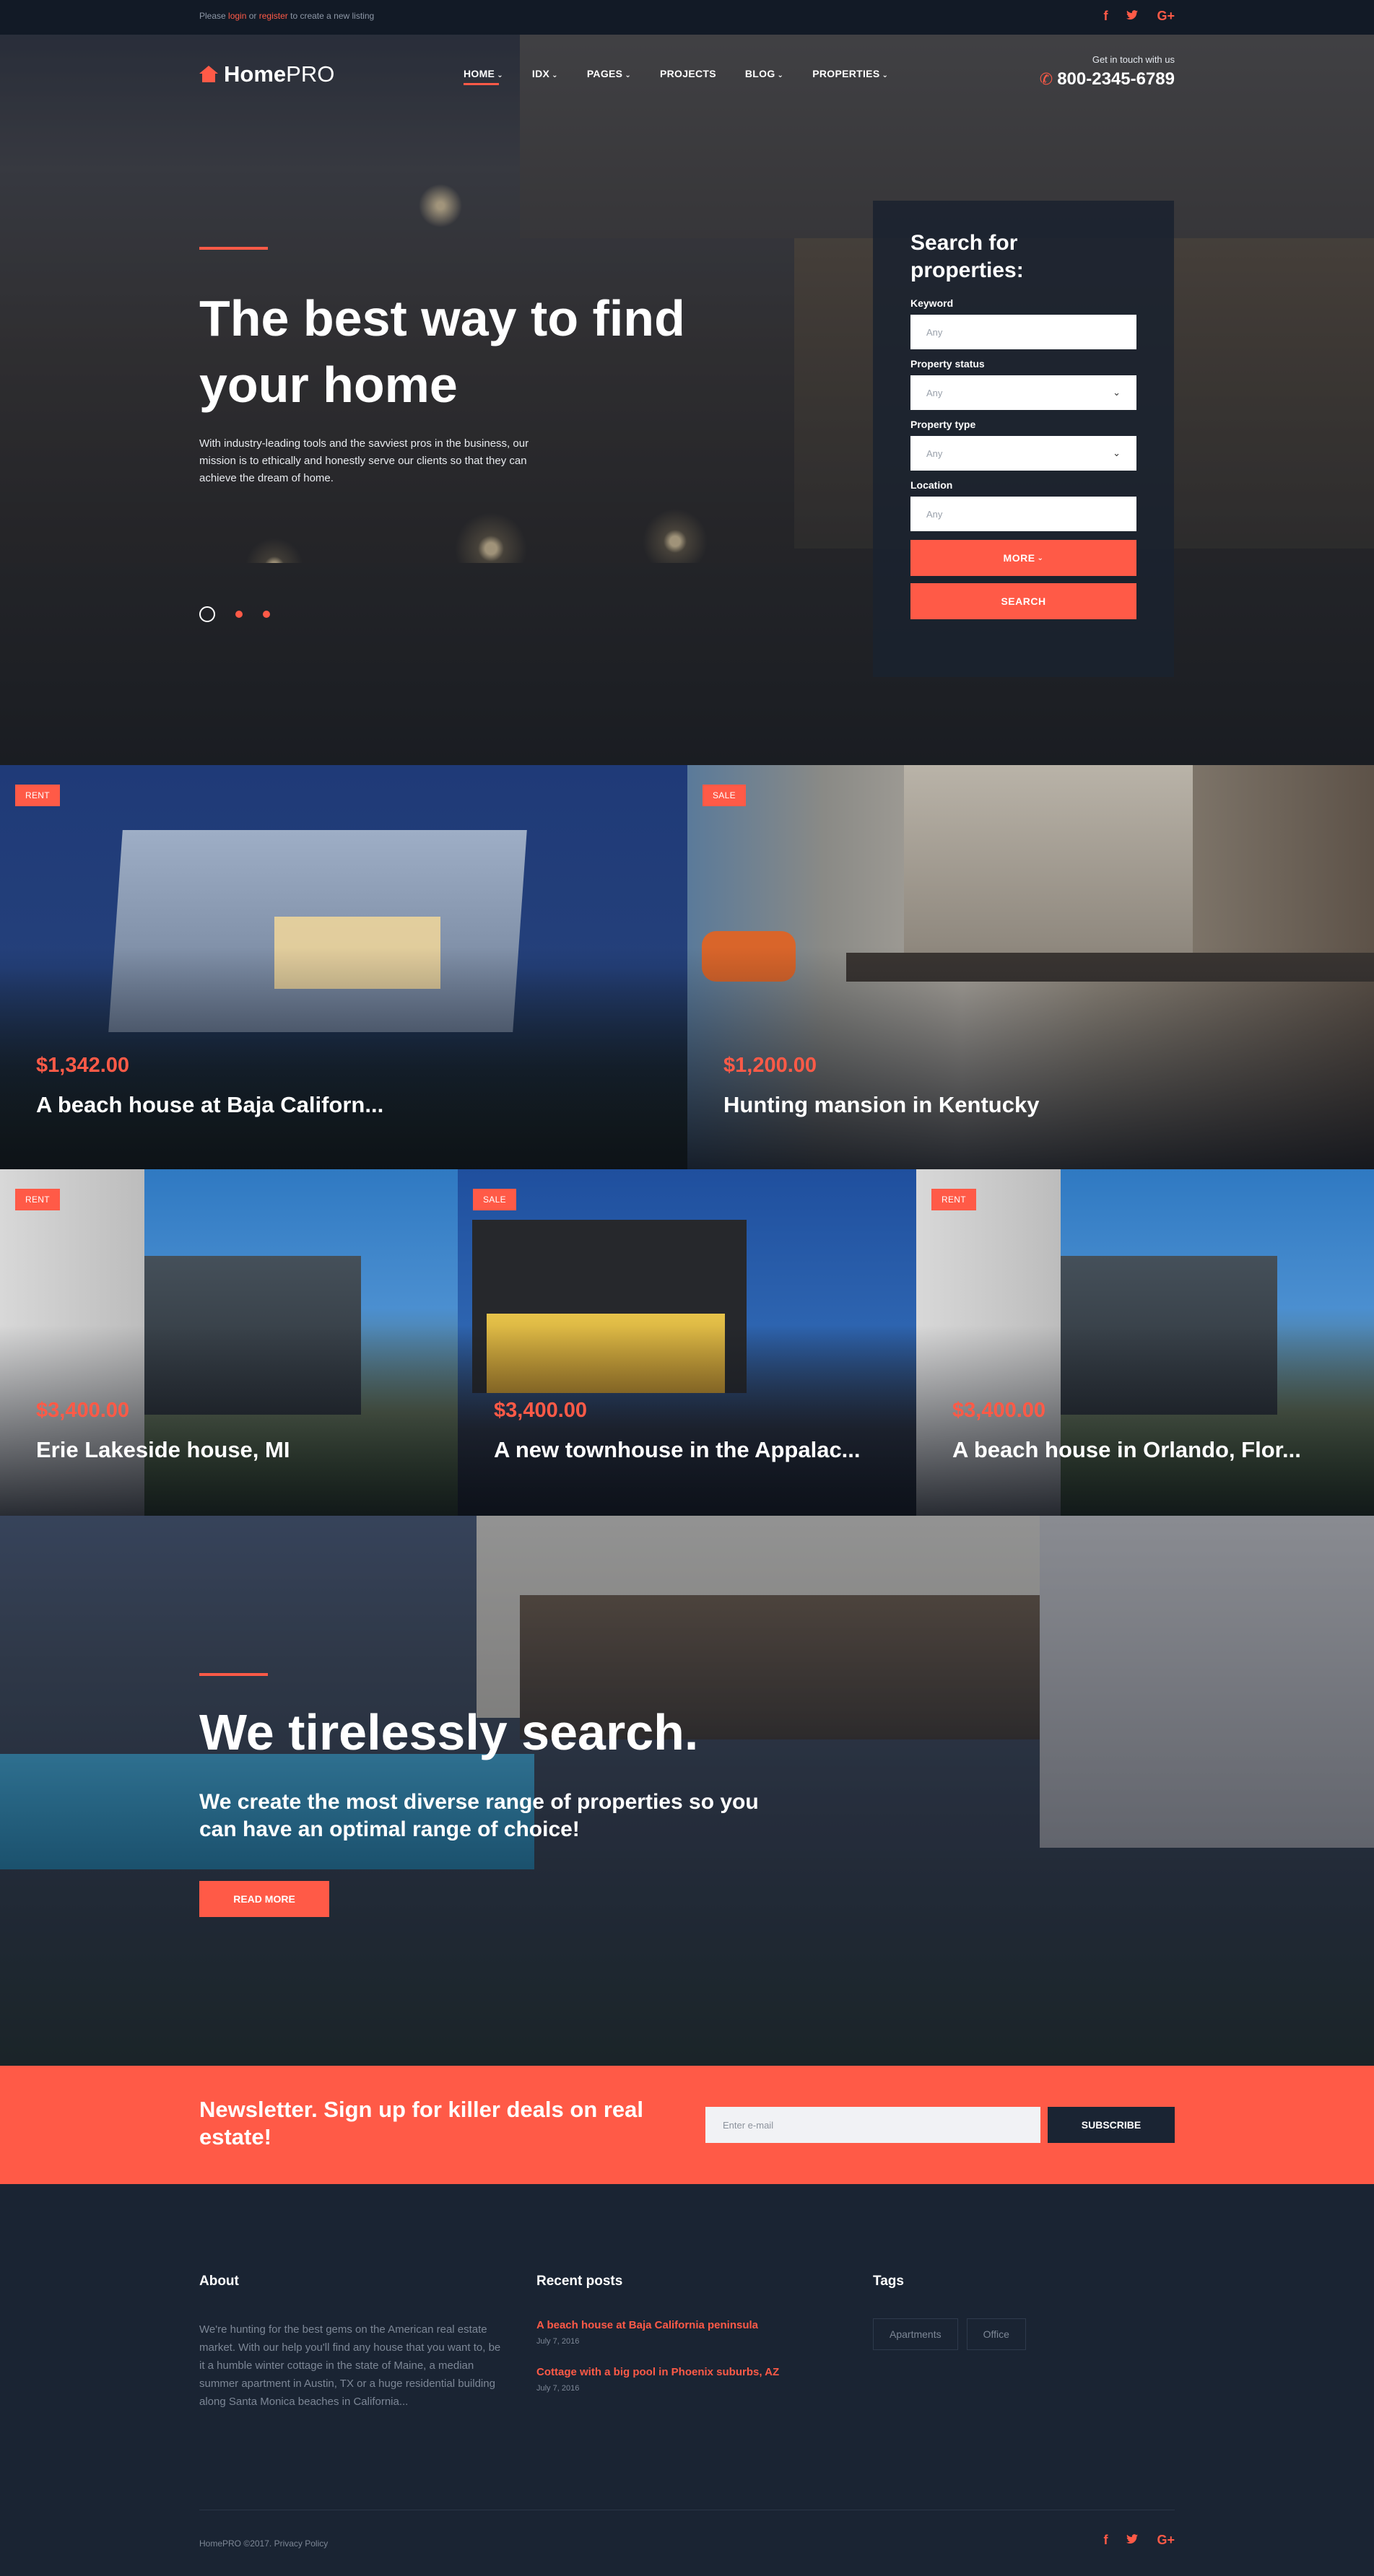 This screenshot has height=2576, width=1374. Describe the element at coordinates (1133, 59) in the screenshot. I see `contact-label: Get in touch with us` at that location.